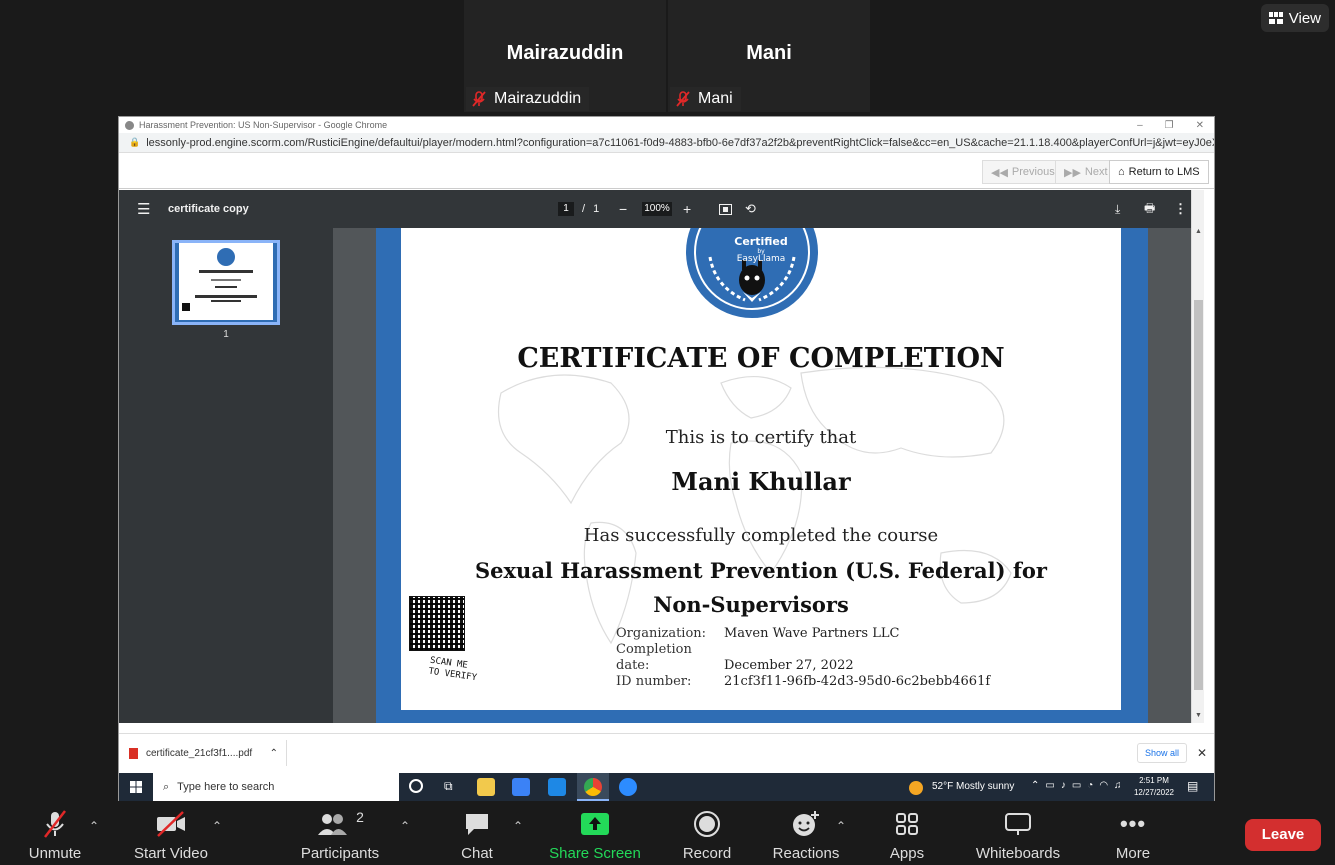  What do you see at coordinates (437, 623) in the screenshot?
I see `verification-qr-code` at bounding box center [437, 623].